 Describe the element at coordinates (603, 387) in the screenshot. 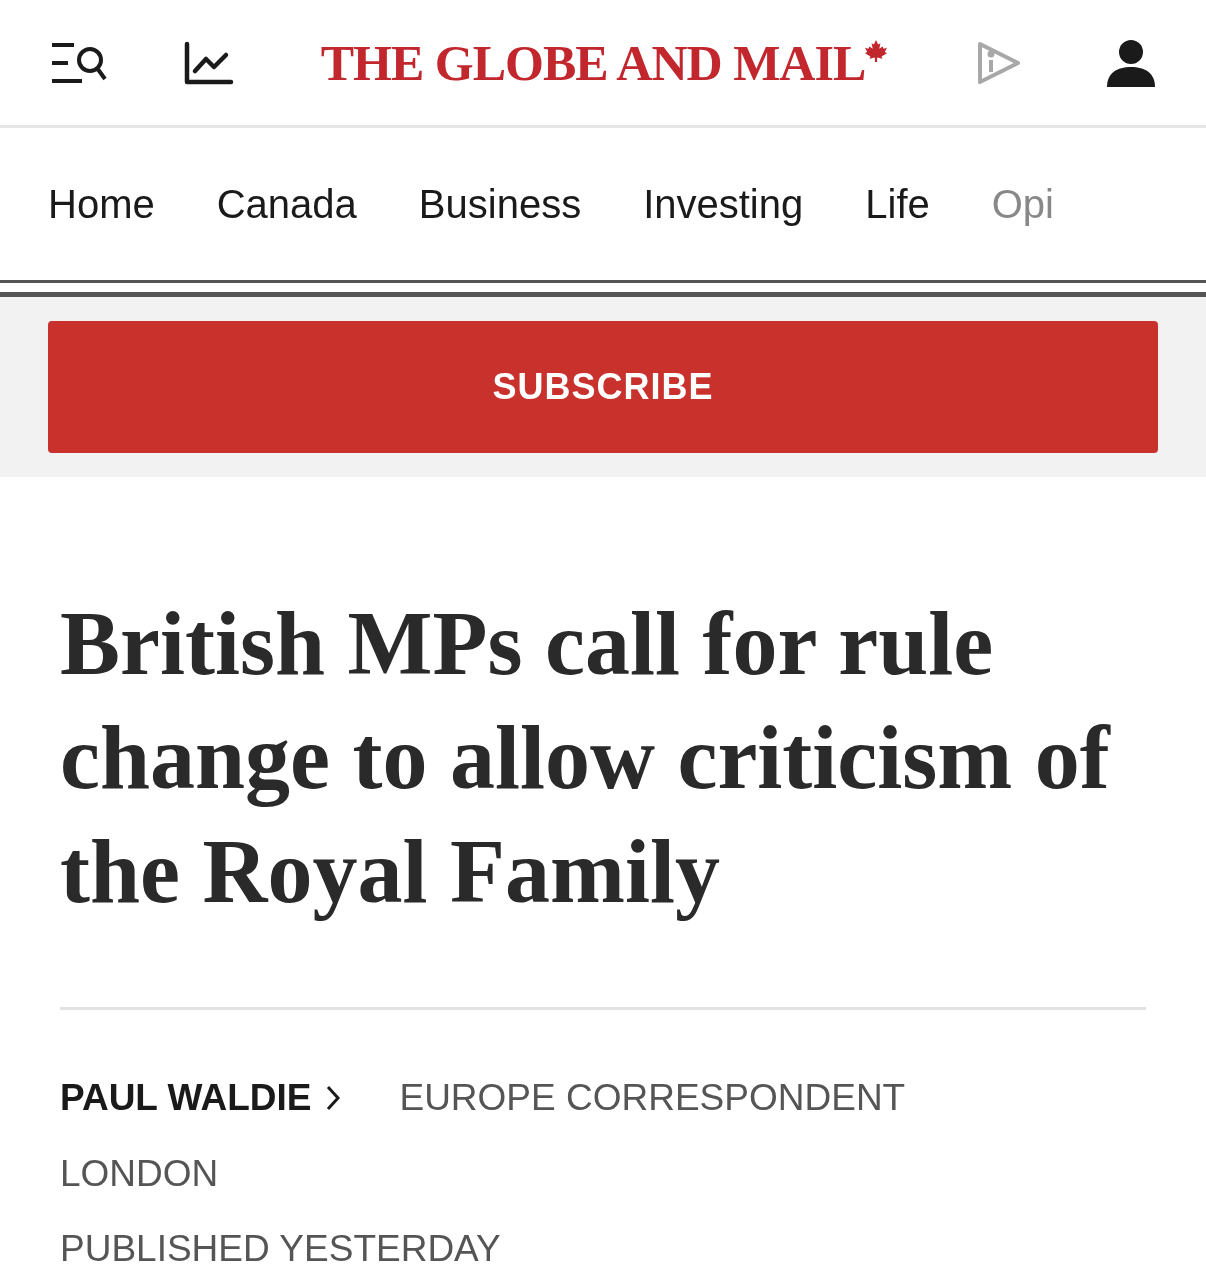

I see `subscribe-button: SUBSCRIBE` at that location.